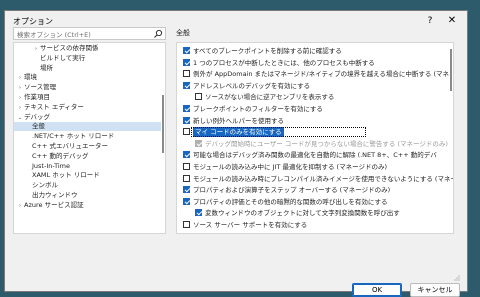 The height and width of the screenshot is (297, 480). Describe the element at coordinates (87, 87) in the screenshot. I see `tree-item: › ソース管理` at that location.